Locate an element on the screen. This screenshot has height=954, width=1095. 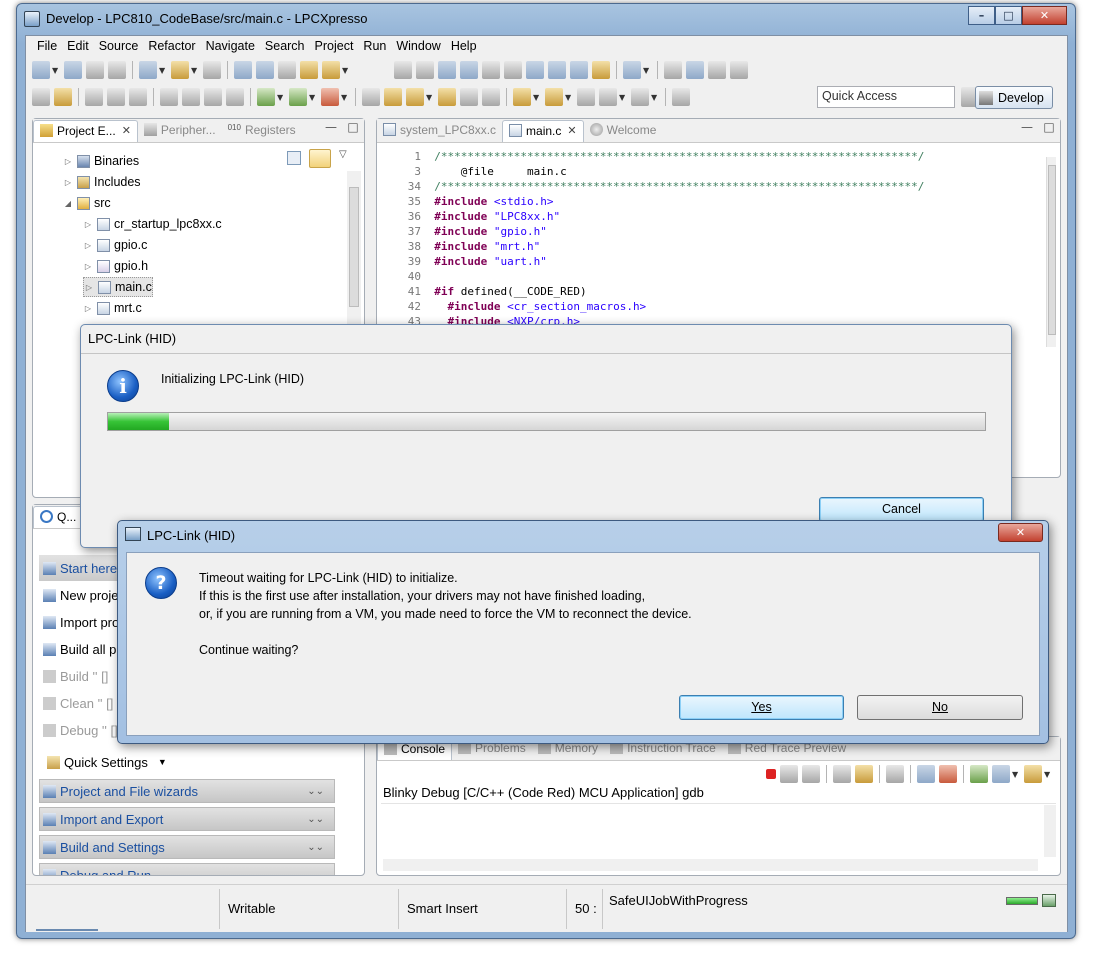
align-icon is located at coordinates (41, 97).